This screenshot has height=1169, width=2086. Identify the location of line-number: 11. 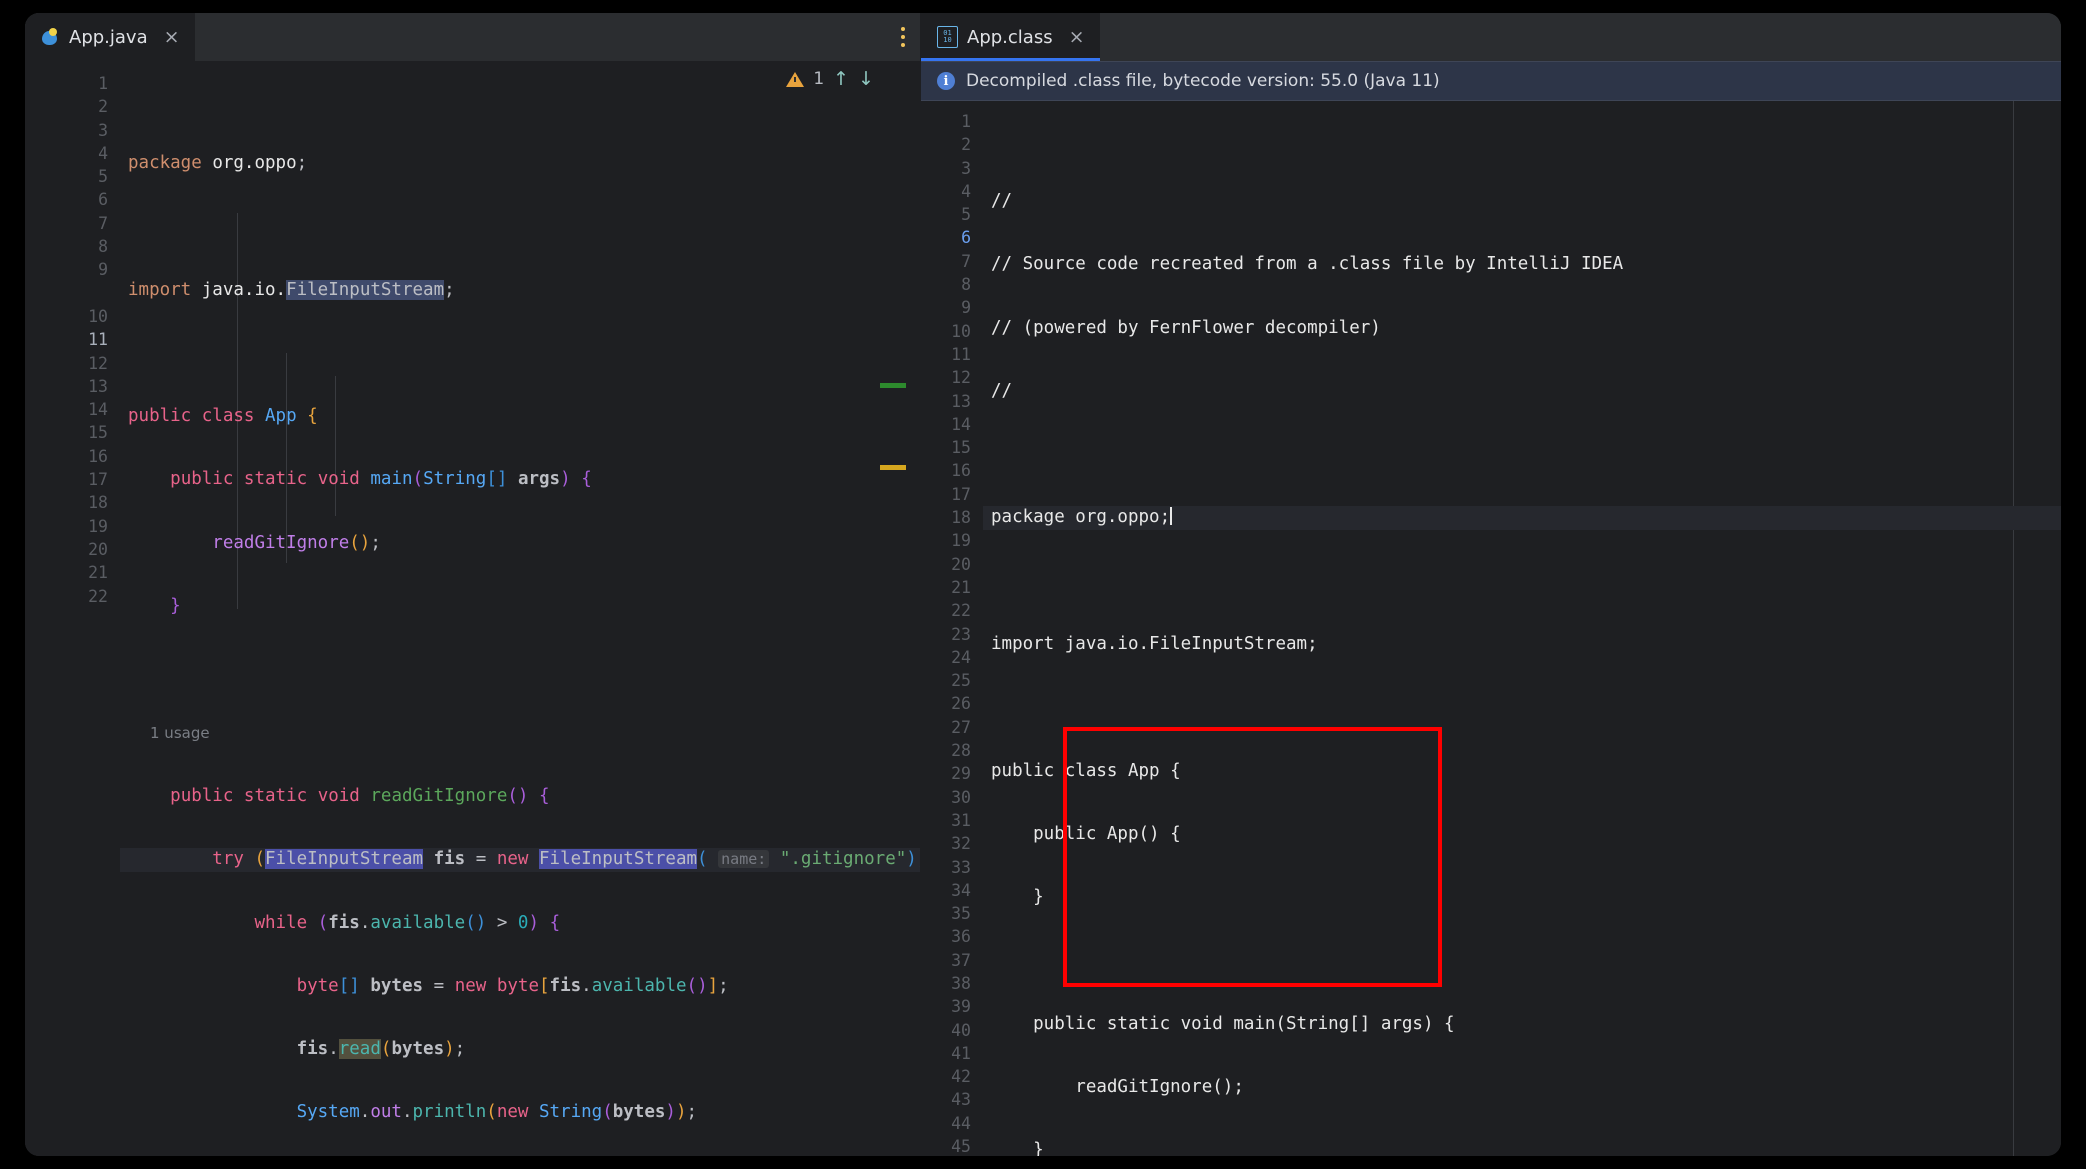
(961, 354).